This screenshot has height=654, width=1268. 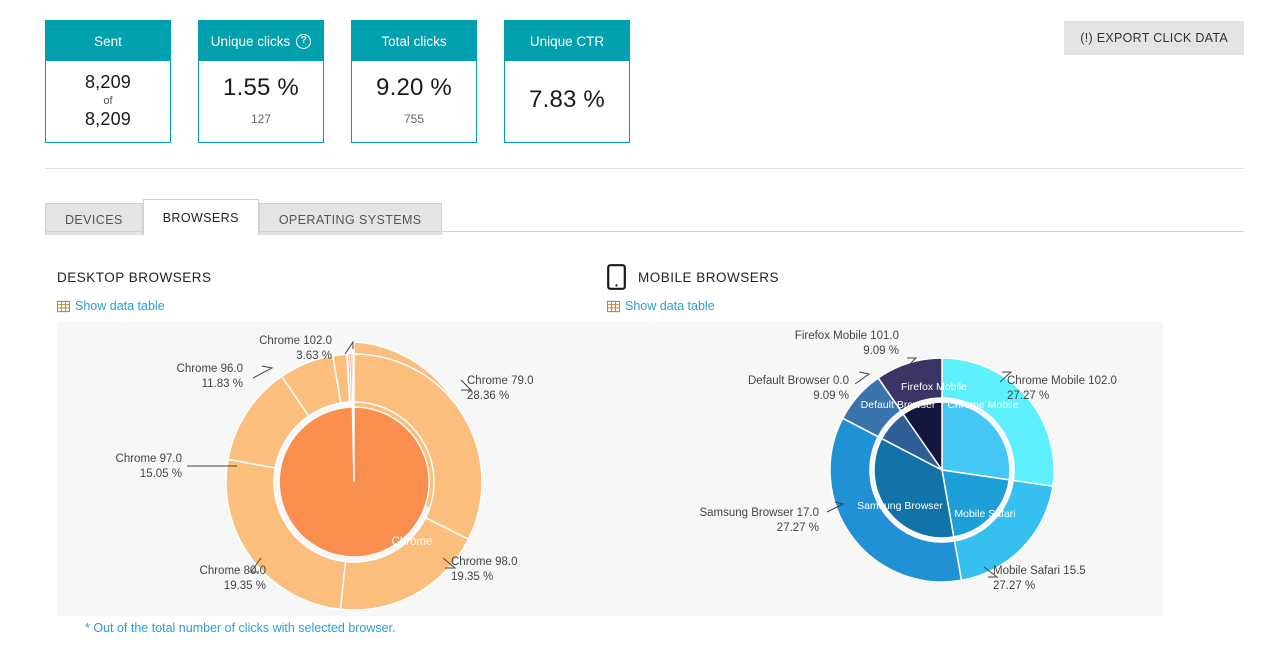 What do you see at coordinates (472, 577) in the screenshot?
I see `annot-value-chrome-98: 19.35 %` at bounding box center [472, 577].